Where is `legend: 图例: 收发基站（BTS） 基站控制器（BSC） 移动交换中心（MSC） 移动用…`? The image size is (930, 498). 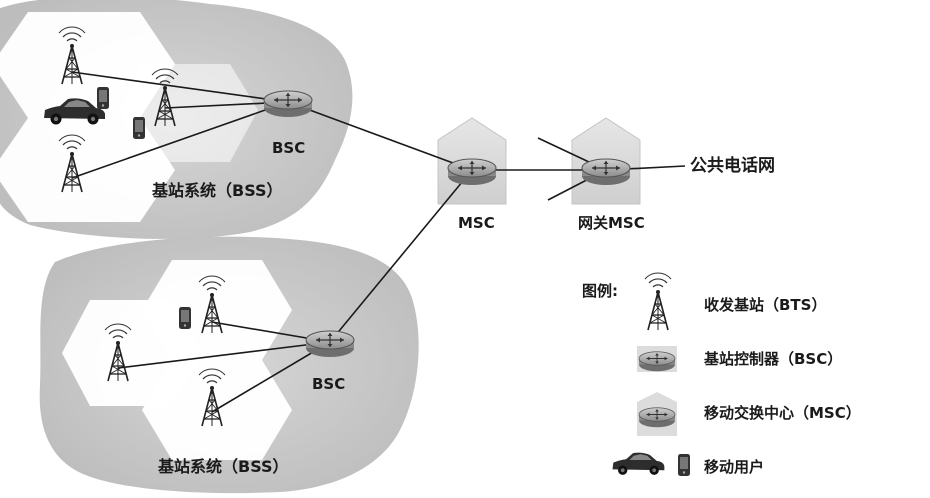 legend: 图例: 收发基站（BTS） 基站控制器（BSC） 移动交换中心（MSC） 移动用… is located at coordinates (721, 374).